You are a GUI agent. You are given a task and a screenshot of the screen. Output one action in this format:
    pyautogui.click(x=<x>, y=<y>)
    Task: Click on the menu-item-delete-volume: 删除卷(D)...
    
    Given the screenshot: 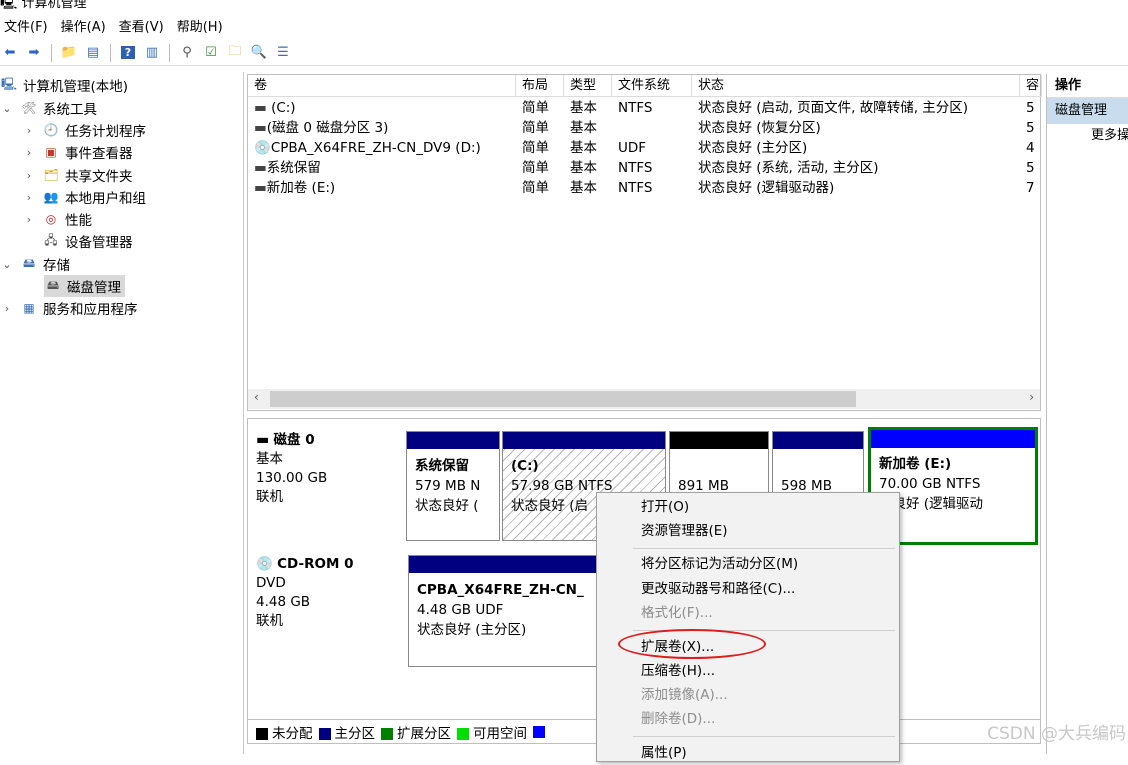 What is the action you would take?
    pyautogui.click(x=678, y=719)
    